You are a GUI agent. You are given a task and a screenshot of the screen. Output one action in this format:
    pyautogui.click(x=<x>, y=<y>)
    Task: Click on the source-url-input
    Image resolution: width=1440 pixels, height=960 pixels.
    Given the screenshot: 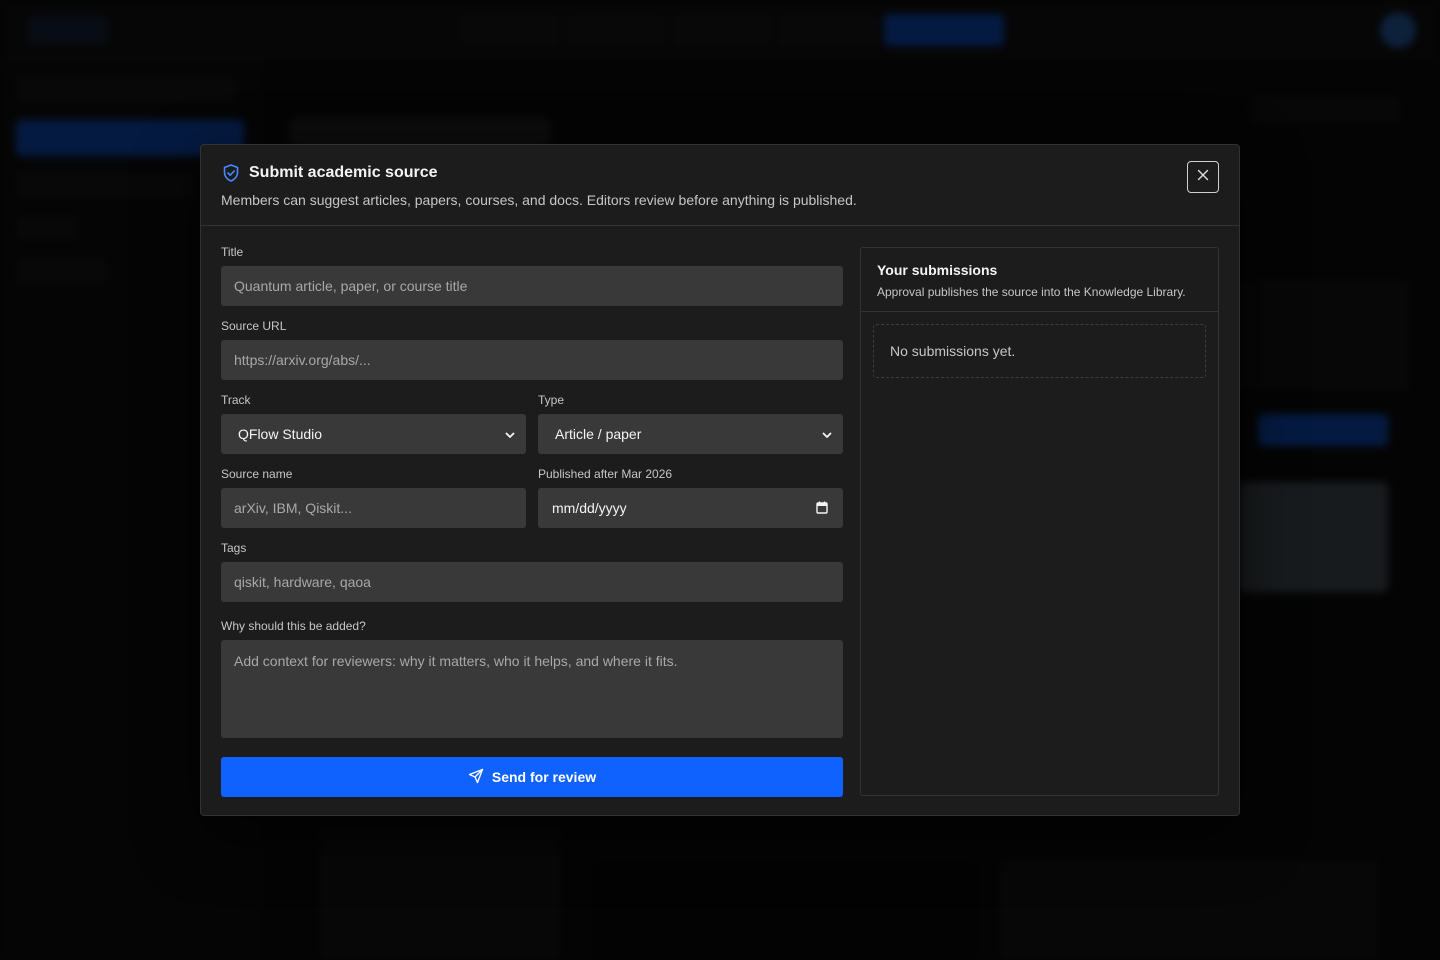 What is the action you would take?
    pyautogui.click(x=532, y=360)
    